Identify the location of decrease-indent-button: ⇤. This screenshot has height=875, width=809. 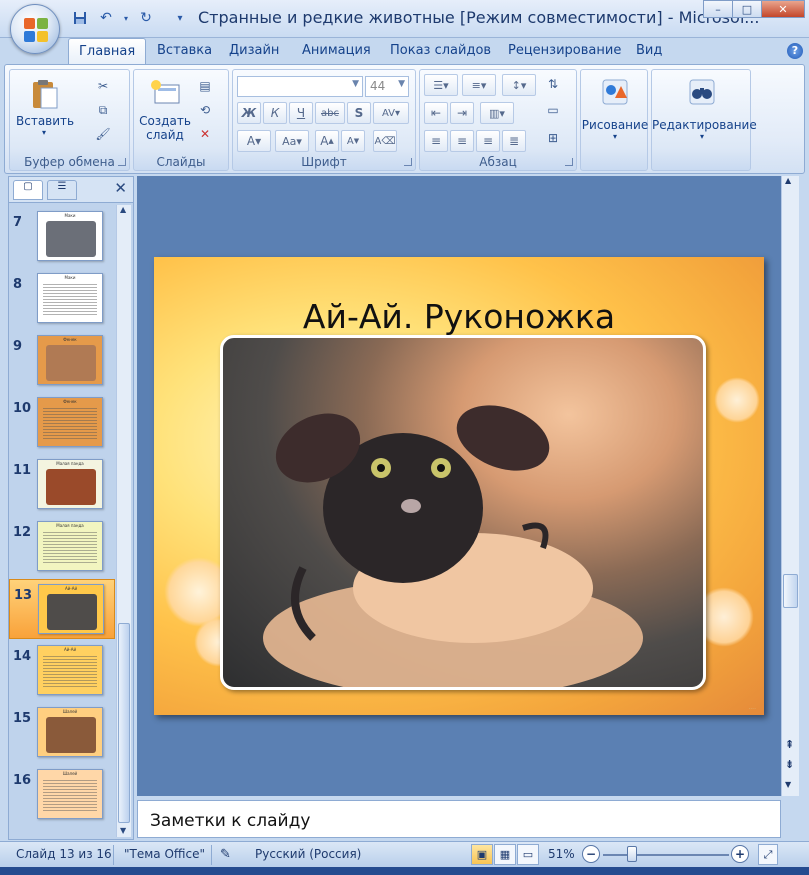
(436, 113).